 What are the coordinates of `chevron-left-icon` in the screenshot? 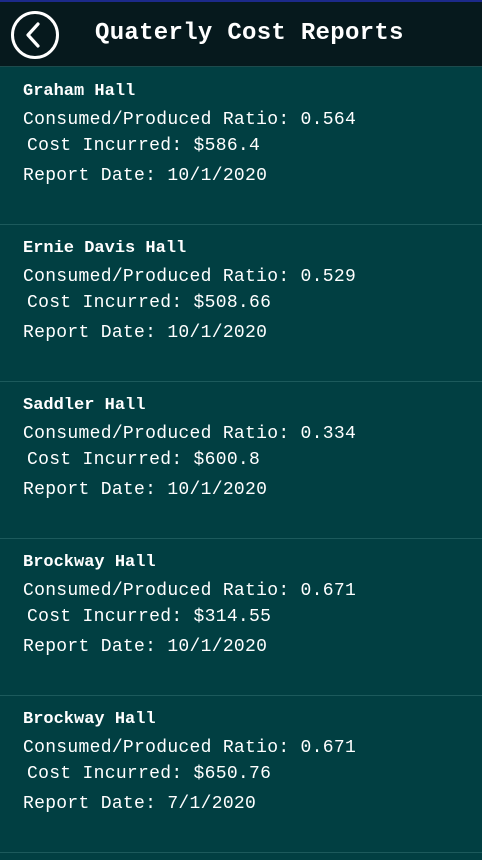 It's located at (33, 35).